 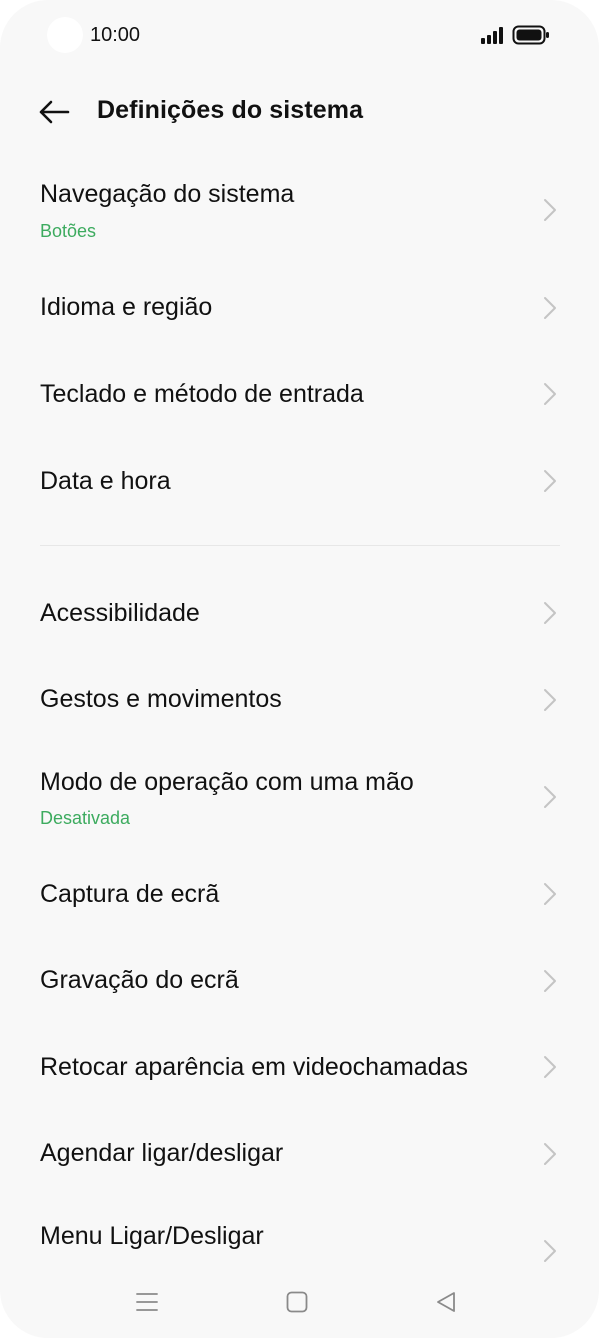 I want to click on settings-item-date-time: Data e hora, so click(x=299, y=481).